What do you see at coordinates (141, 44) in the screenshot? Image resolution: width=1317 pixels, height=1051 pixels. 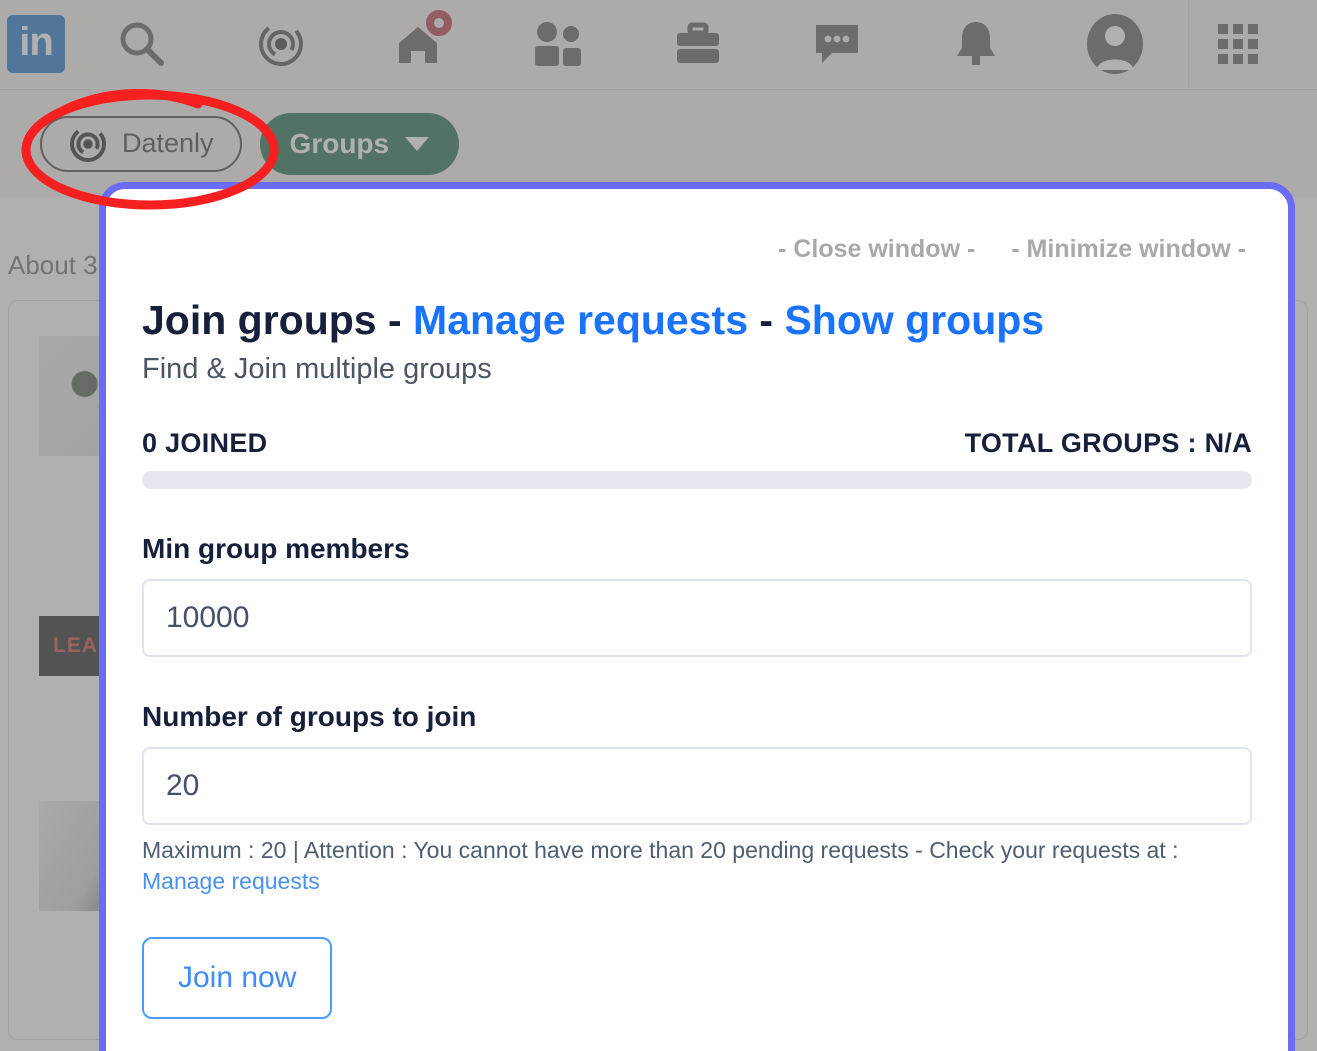 I see `search-icon` at bounding box center [141, 44].